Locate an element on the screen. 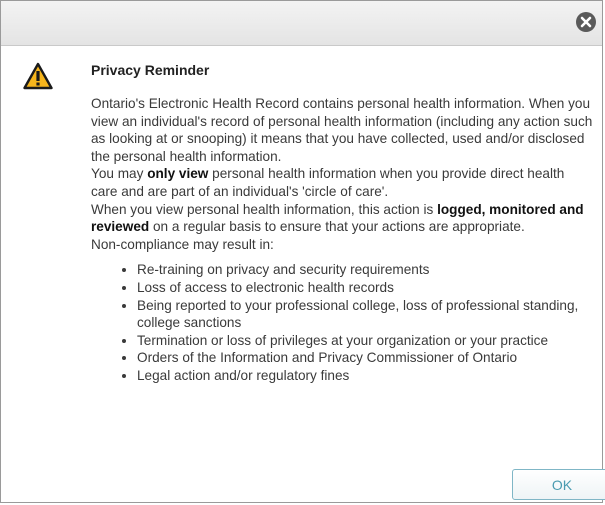  close-icon is located at coordinates (586, 22).